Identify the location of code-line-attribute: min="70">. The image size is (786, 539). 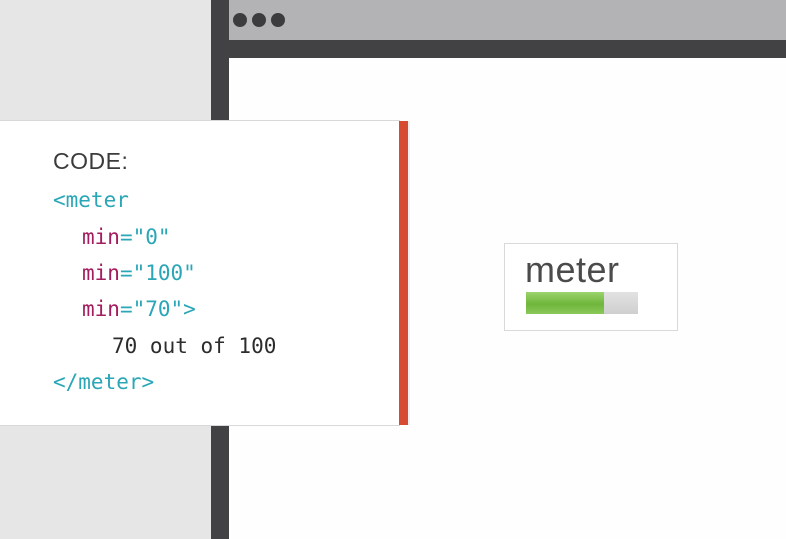
(139, 309).